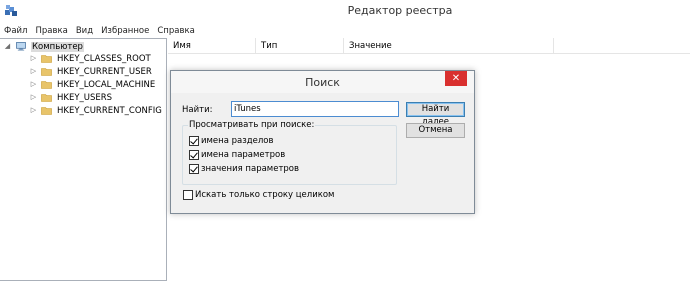 Image resolution: width=690 pixels, height=281 pixels. Describe the element at coordinates (51, 31) in the screenshot. I see `menu-edit: Правка` at that location.